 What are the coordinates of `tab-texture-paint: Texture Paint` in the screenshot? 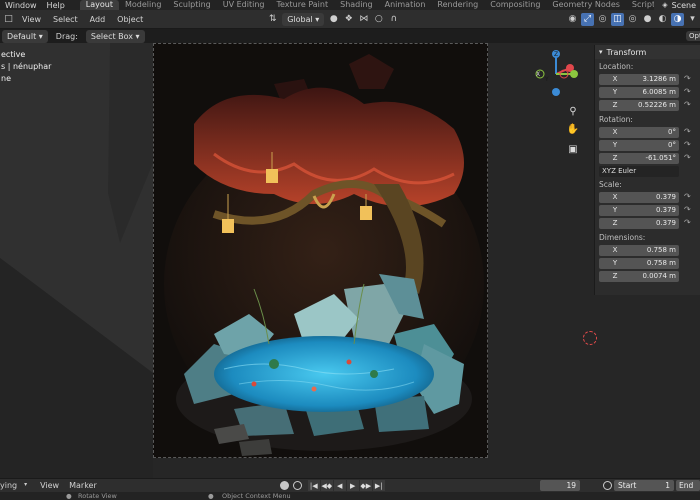 It's located at (302, 5).